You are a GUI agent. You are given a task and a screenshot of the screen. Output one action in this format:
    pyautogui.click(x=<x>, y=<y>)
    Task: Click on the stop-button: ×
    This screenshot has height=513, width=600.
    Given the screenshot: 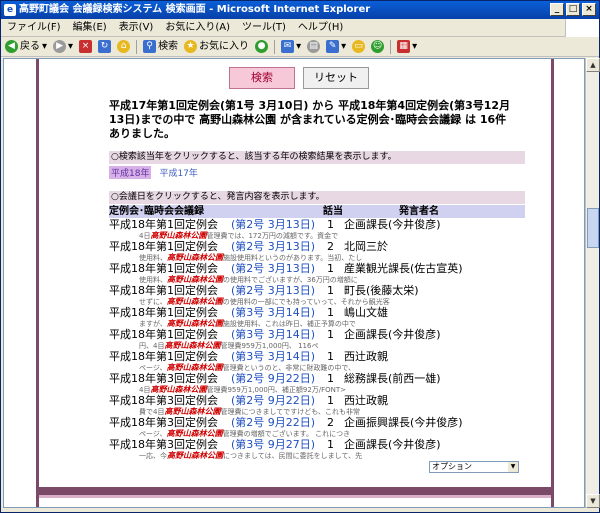 What is the action you would take?
    pyautogui.click(x=86, y=46)
    